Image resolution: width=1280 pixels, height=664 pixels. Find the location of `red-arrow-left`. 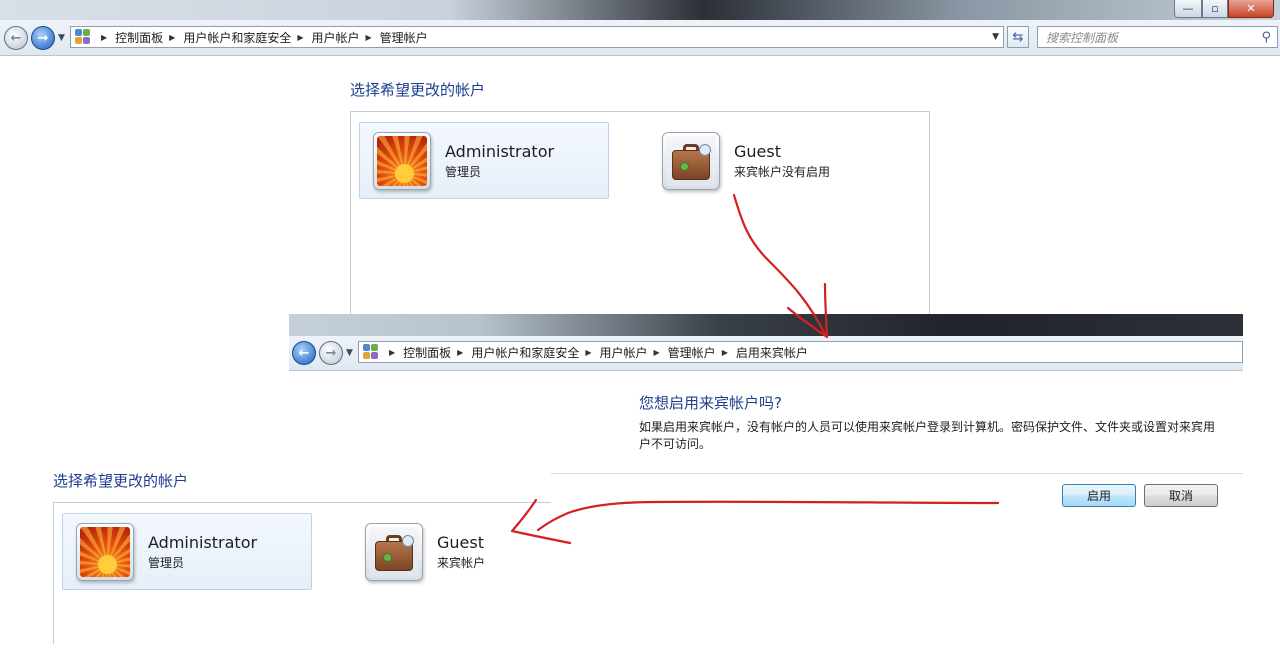

red-arrow-left is located at coordinates (768, 516).